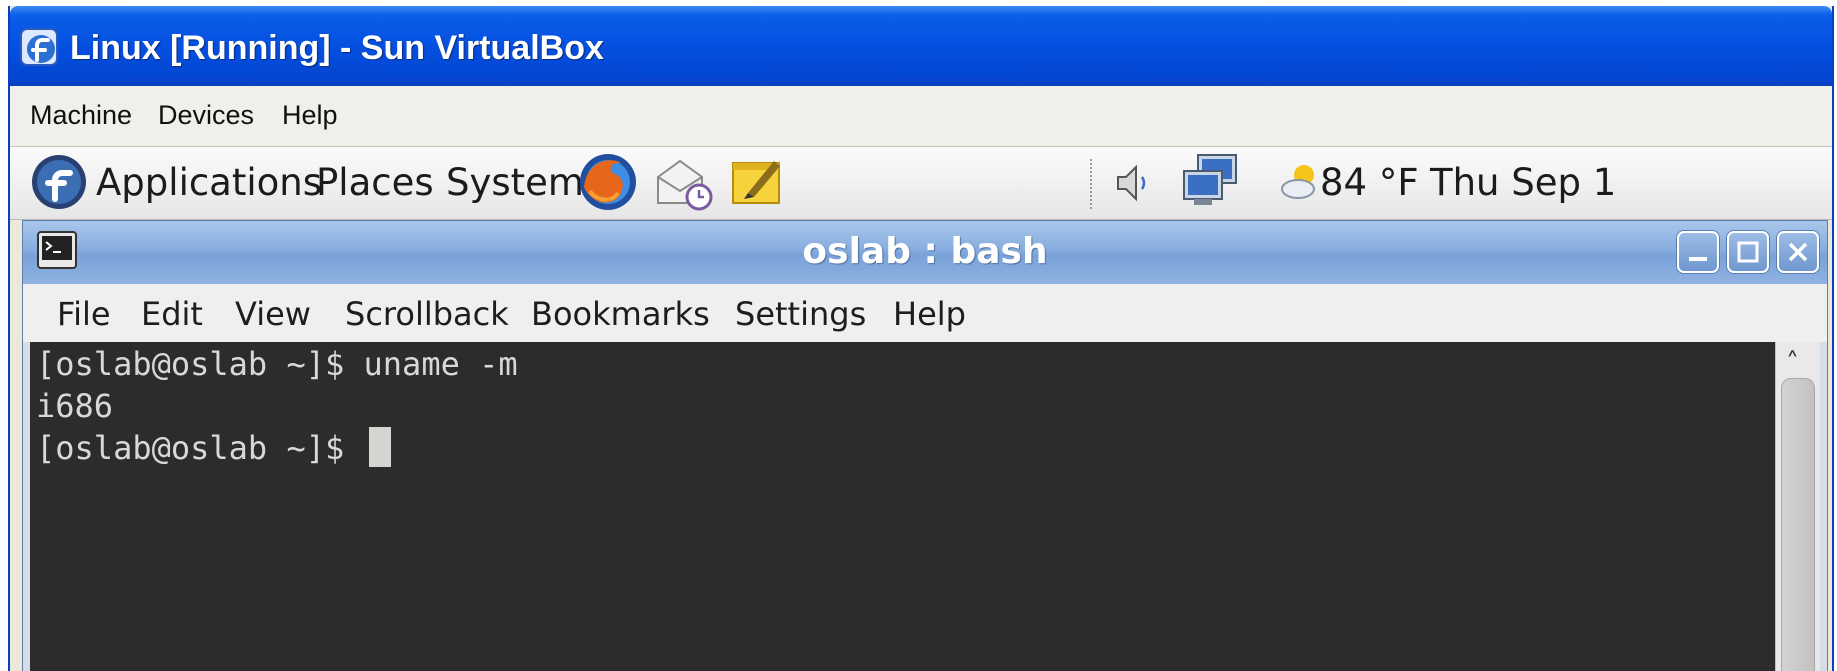 Image resolution: width=1837 pixels, height=671 pixels. What do you see at coordinates (39, 47) in the screenshot?
I see `virtualbox-app-icon` at bounding box center [39, 47].